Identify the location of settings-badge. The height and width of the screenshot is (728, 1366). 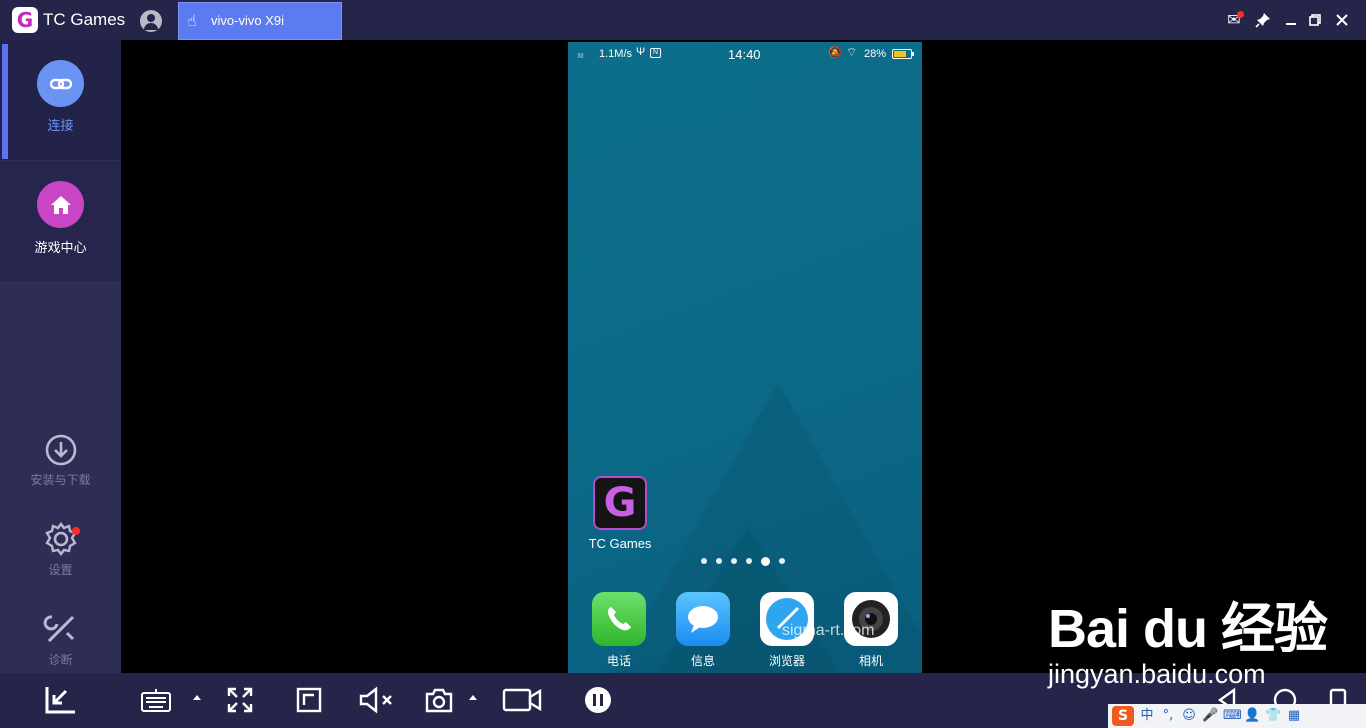
(76, 531).